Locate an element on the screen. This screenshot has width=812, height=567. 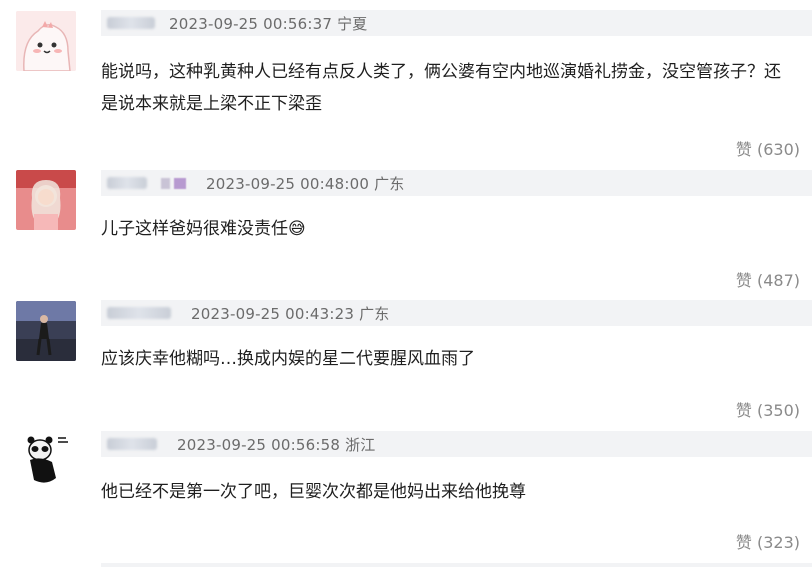
dancer-photo-avatar-icon is located at coordinates (46, 331).